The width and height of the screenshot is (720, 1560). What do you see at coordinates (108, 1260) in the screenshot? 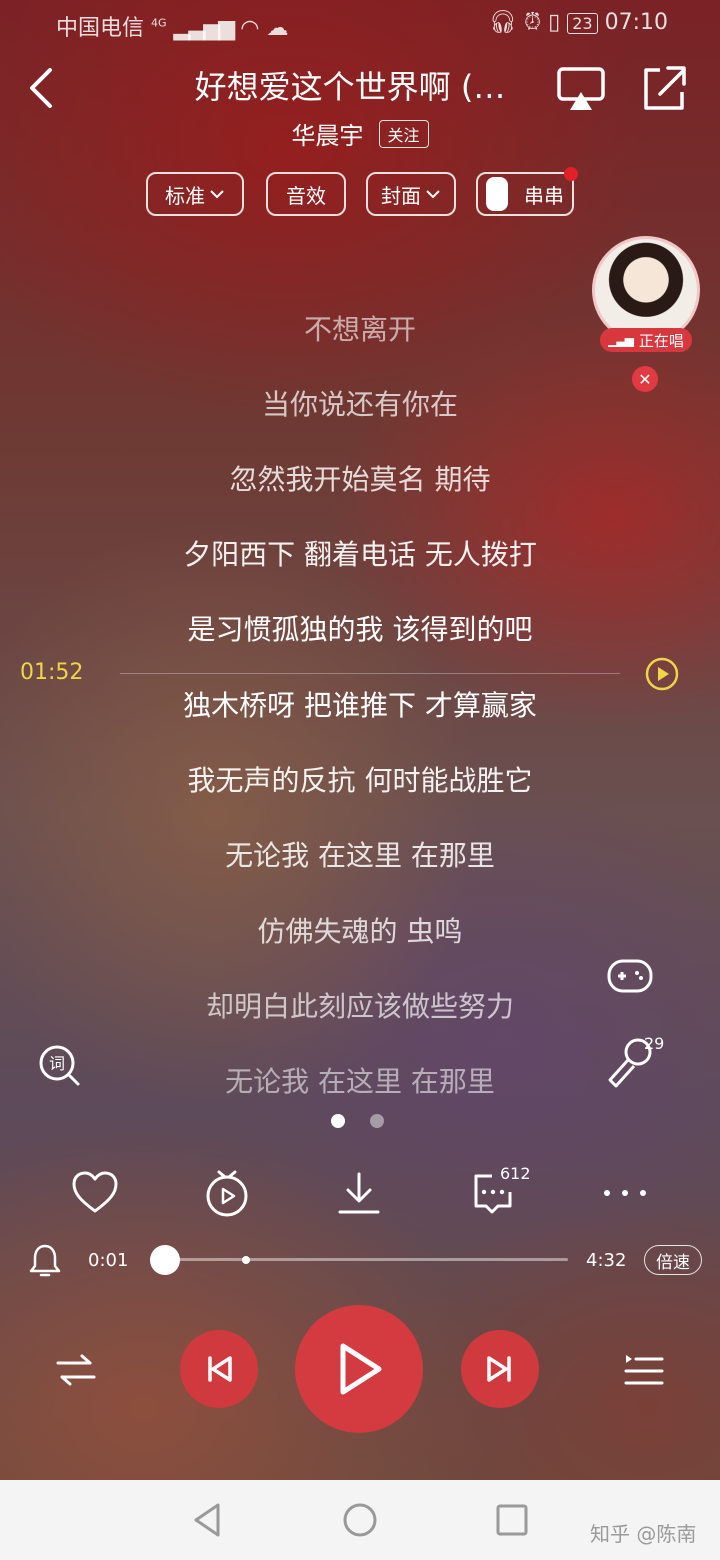
I see `elapsed-time: 0:01` at bounding box center [108, 1260].